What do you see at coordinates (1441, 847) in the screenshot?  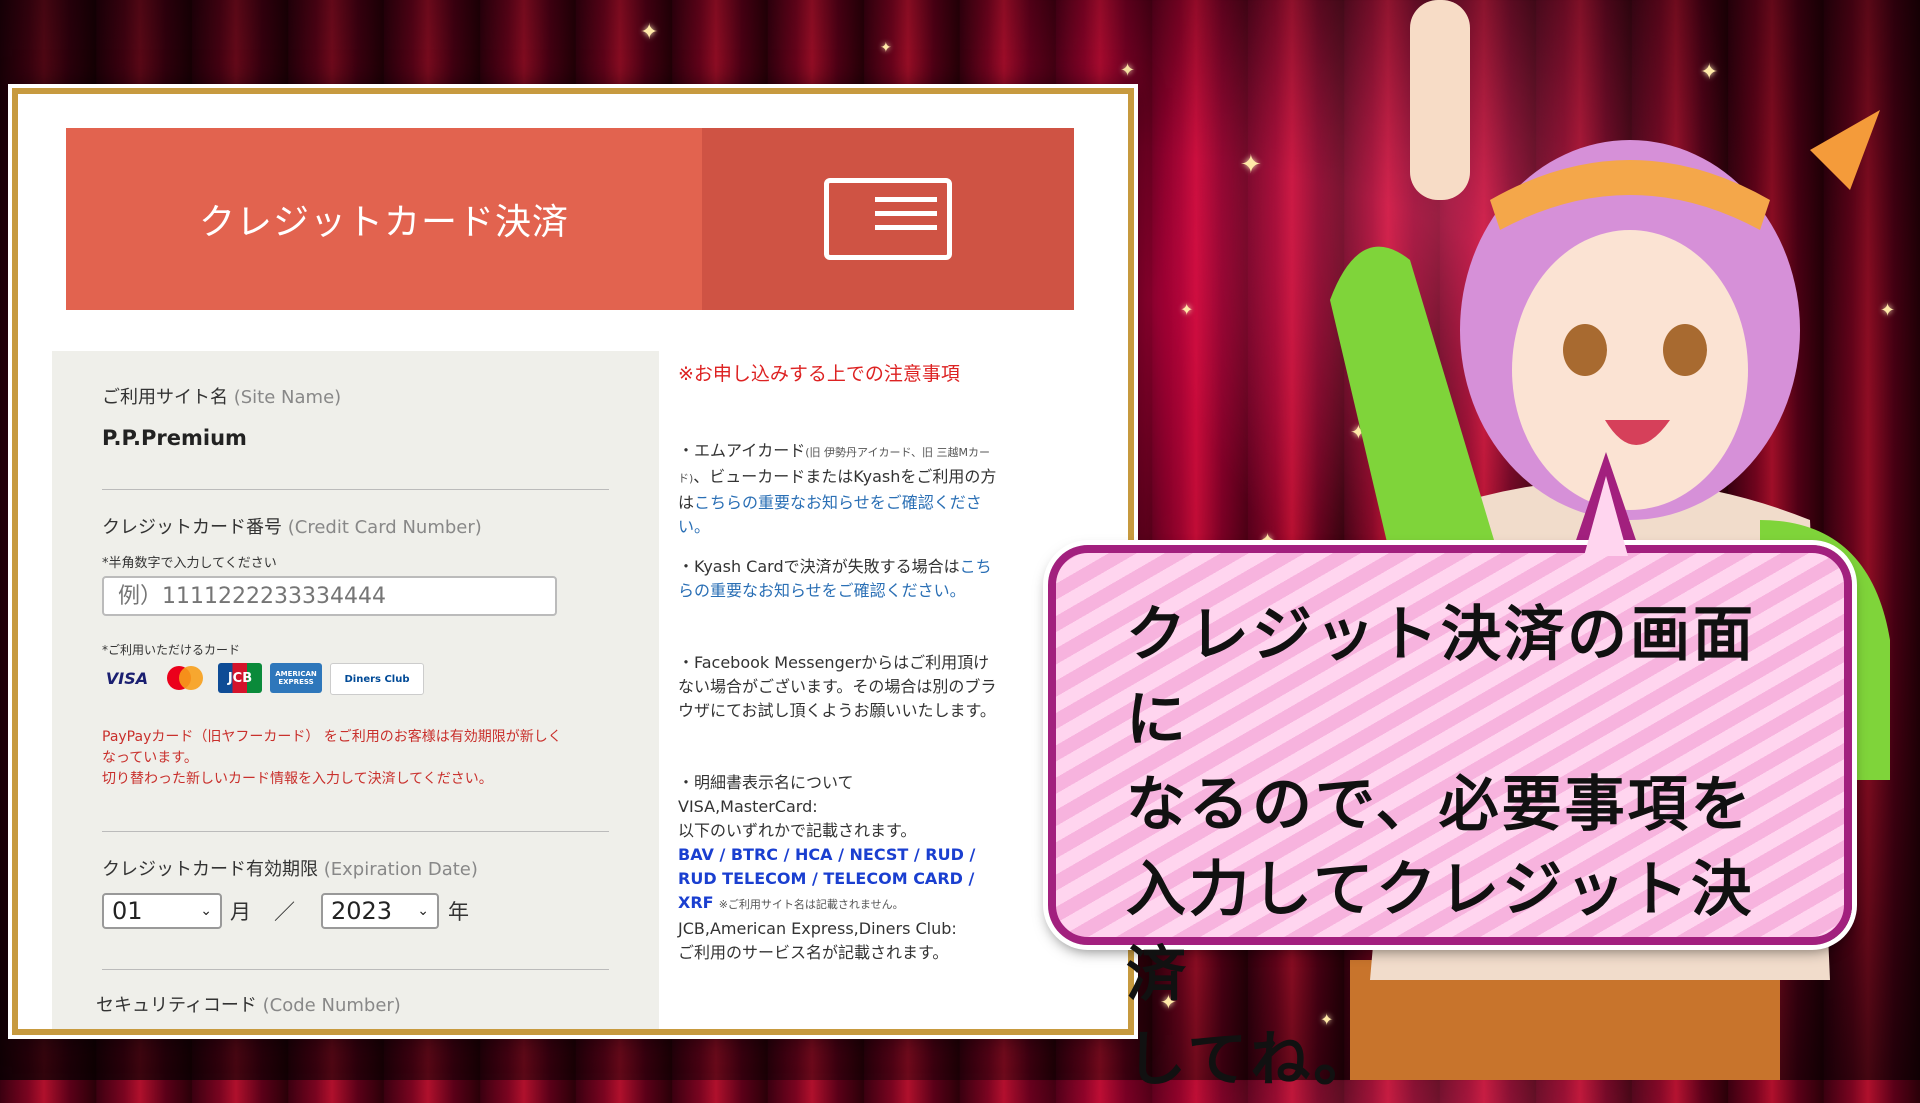 I see `speech-bubble-text: クレジット決済の画面に なるので、必要事項を 入力してクレジット決済 してね。` at bounding box center [1441, 847].